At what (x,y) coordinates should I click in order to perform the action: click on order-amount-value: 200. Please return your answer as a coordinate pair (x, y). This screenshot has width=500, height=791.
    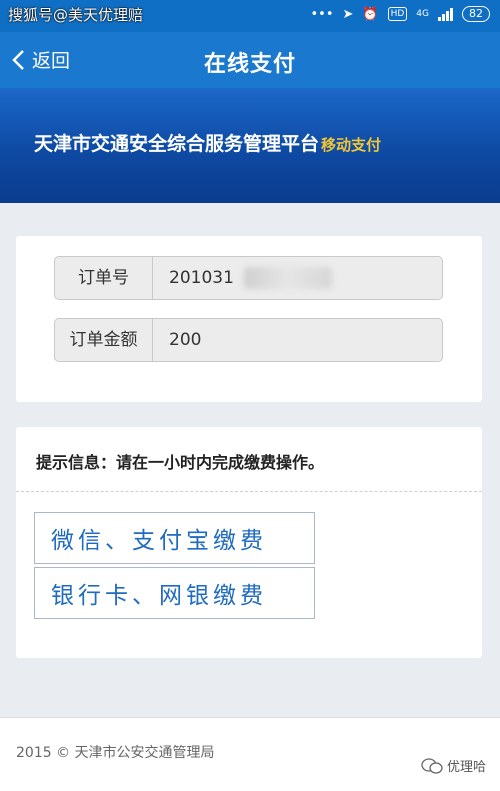
    Looking at the image, I should click on (185, 340).